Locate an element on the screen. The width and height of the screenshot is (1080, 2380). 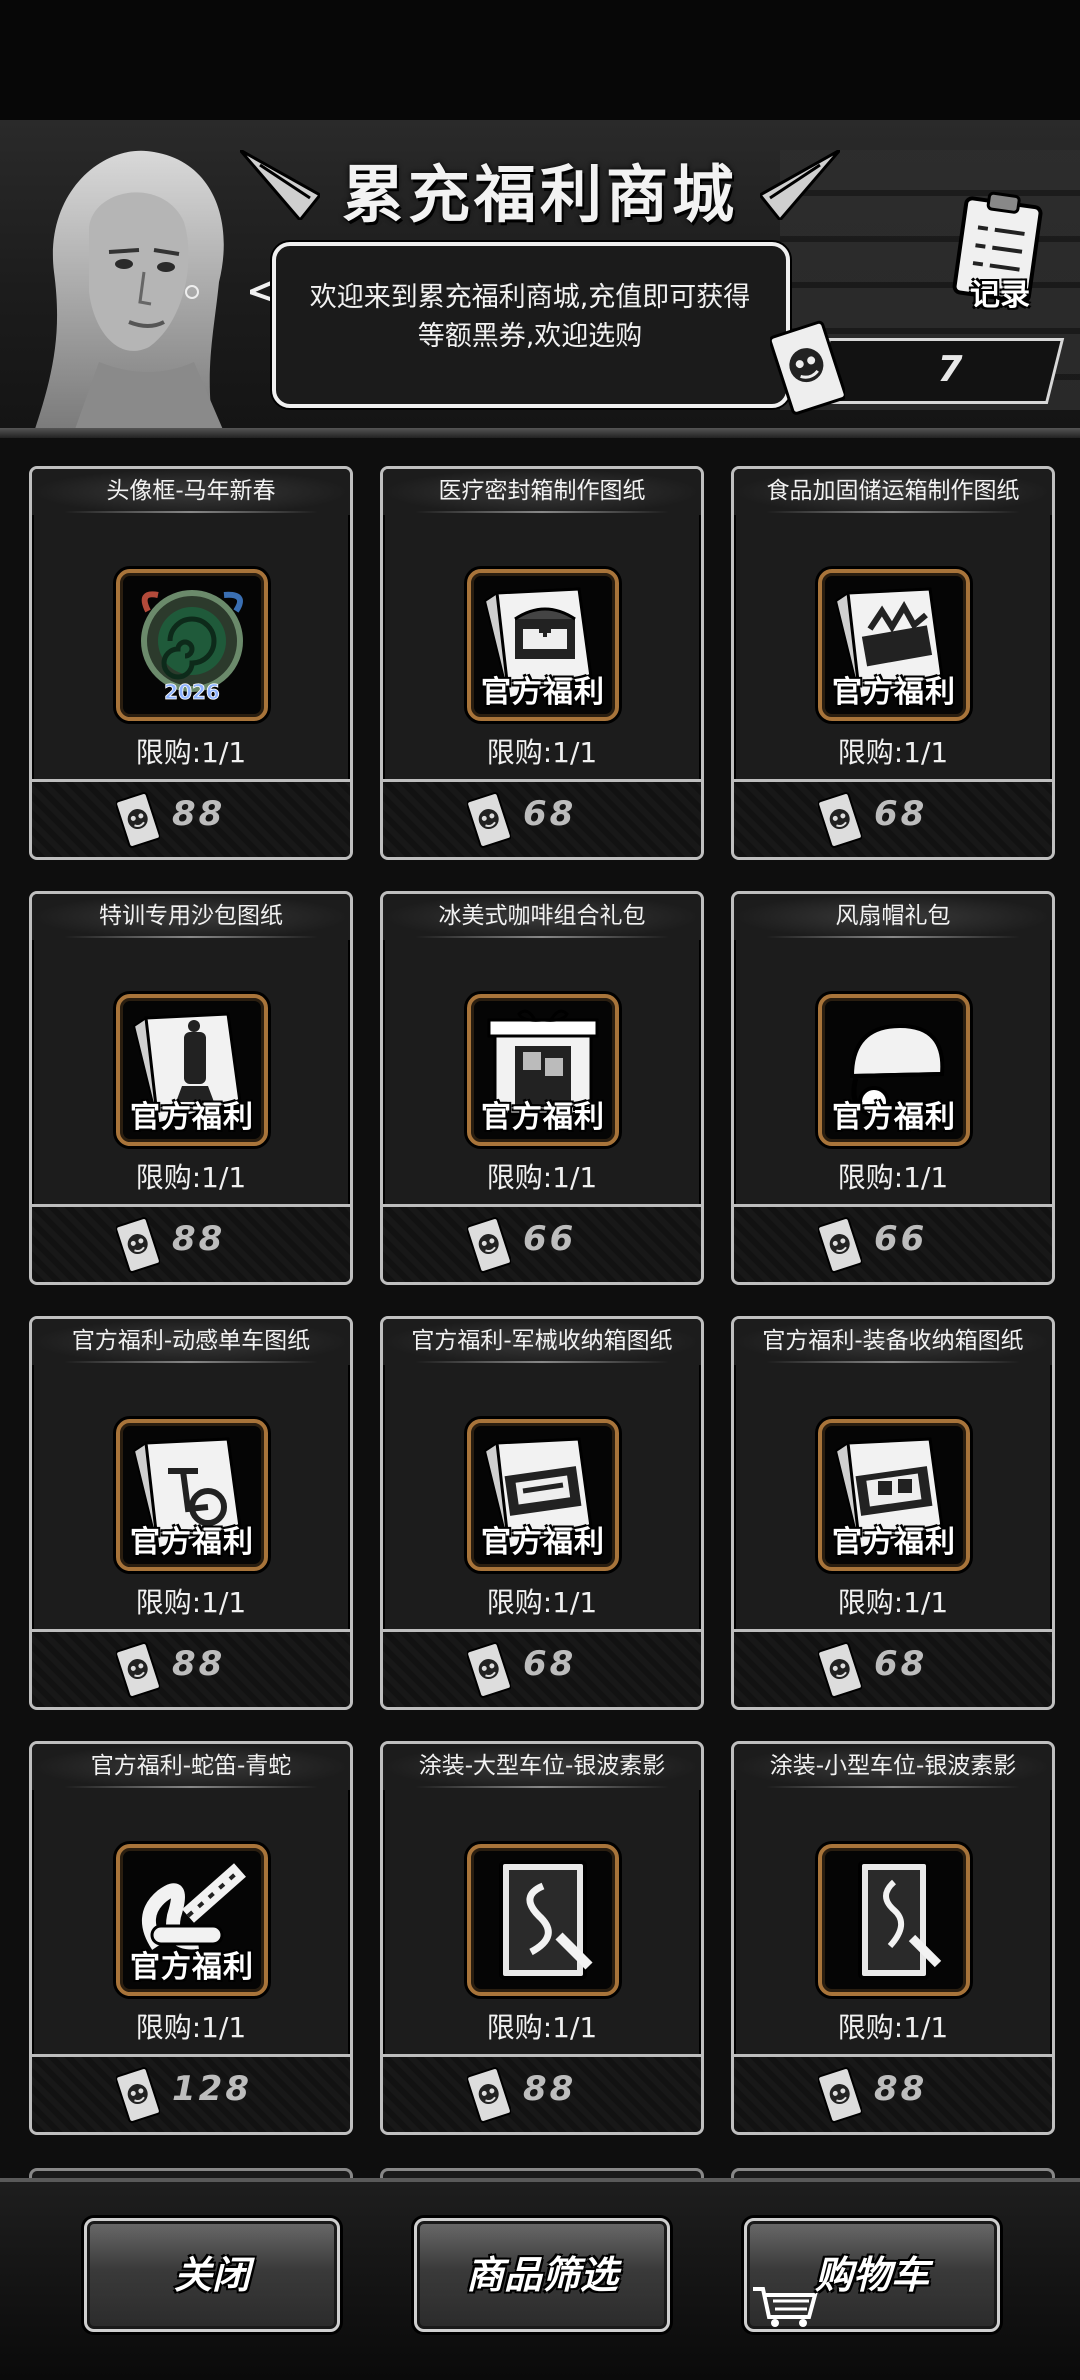
product-name: 官方福利-装备收纳箱图纸 is located at coordinates (893, 1342).